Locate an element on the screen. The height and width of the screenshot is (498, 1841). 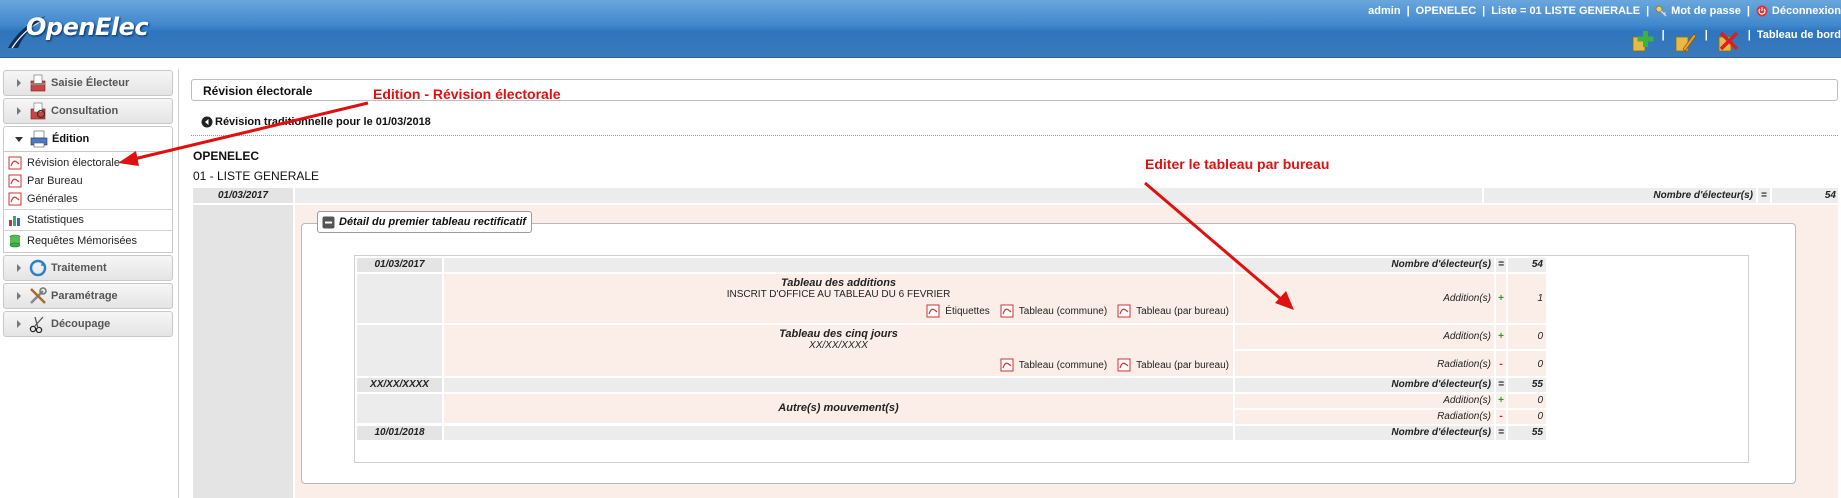
collapse-icon is located at coordinates (328, 222).